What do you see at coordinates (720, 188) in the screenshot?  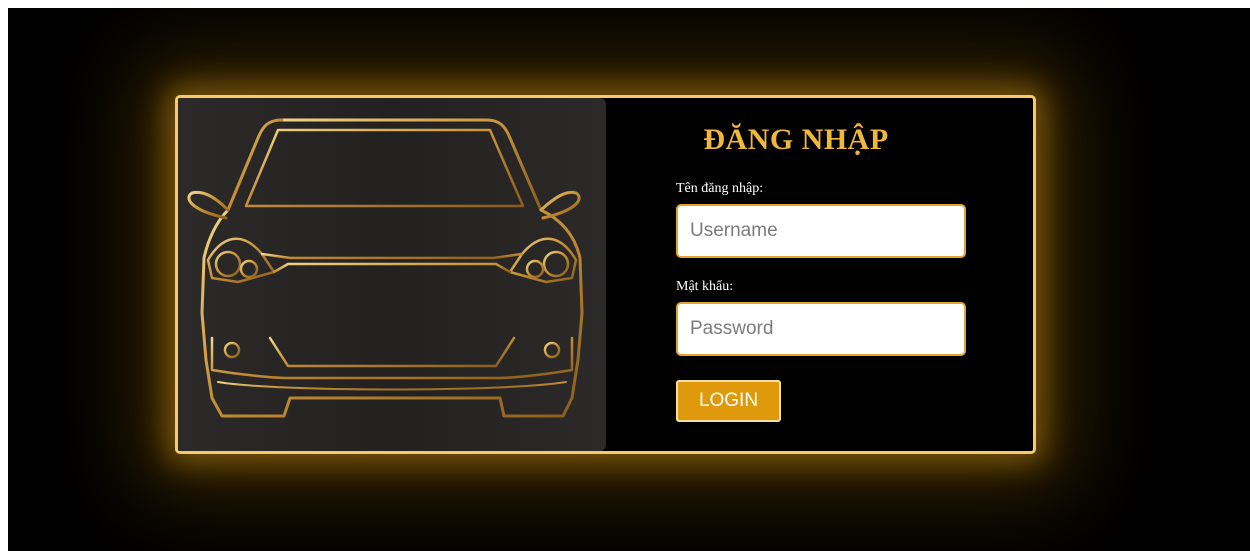 I see `username-label: Tên đăng nhập:` at bounding box center [720, 188].